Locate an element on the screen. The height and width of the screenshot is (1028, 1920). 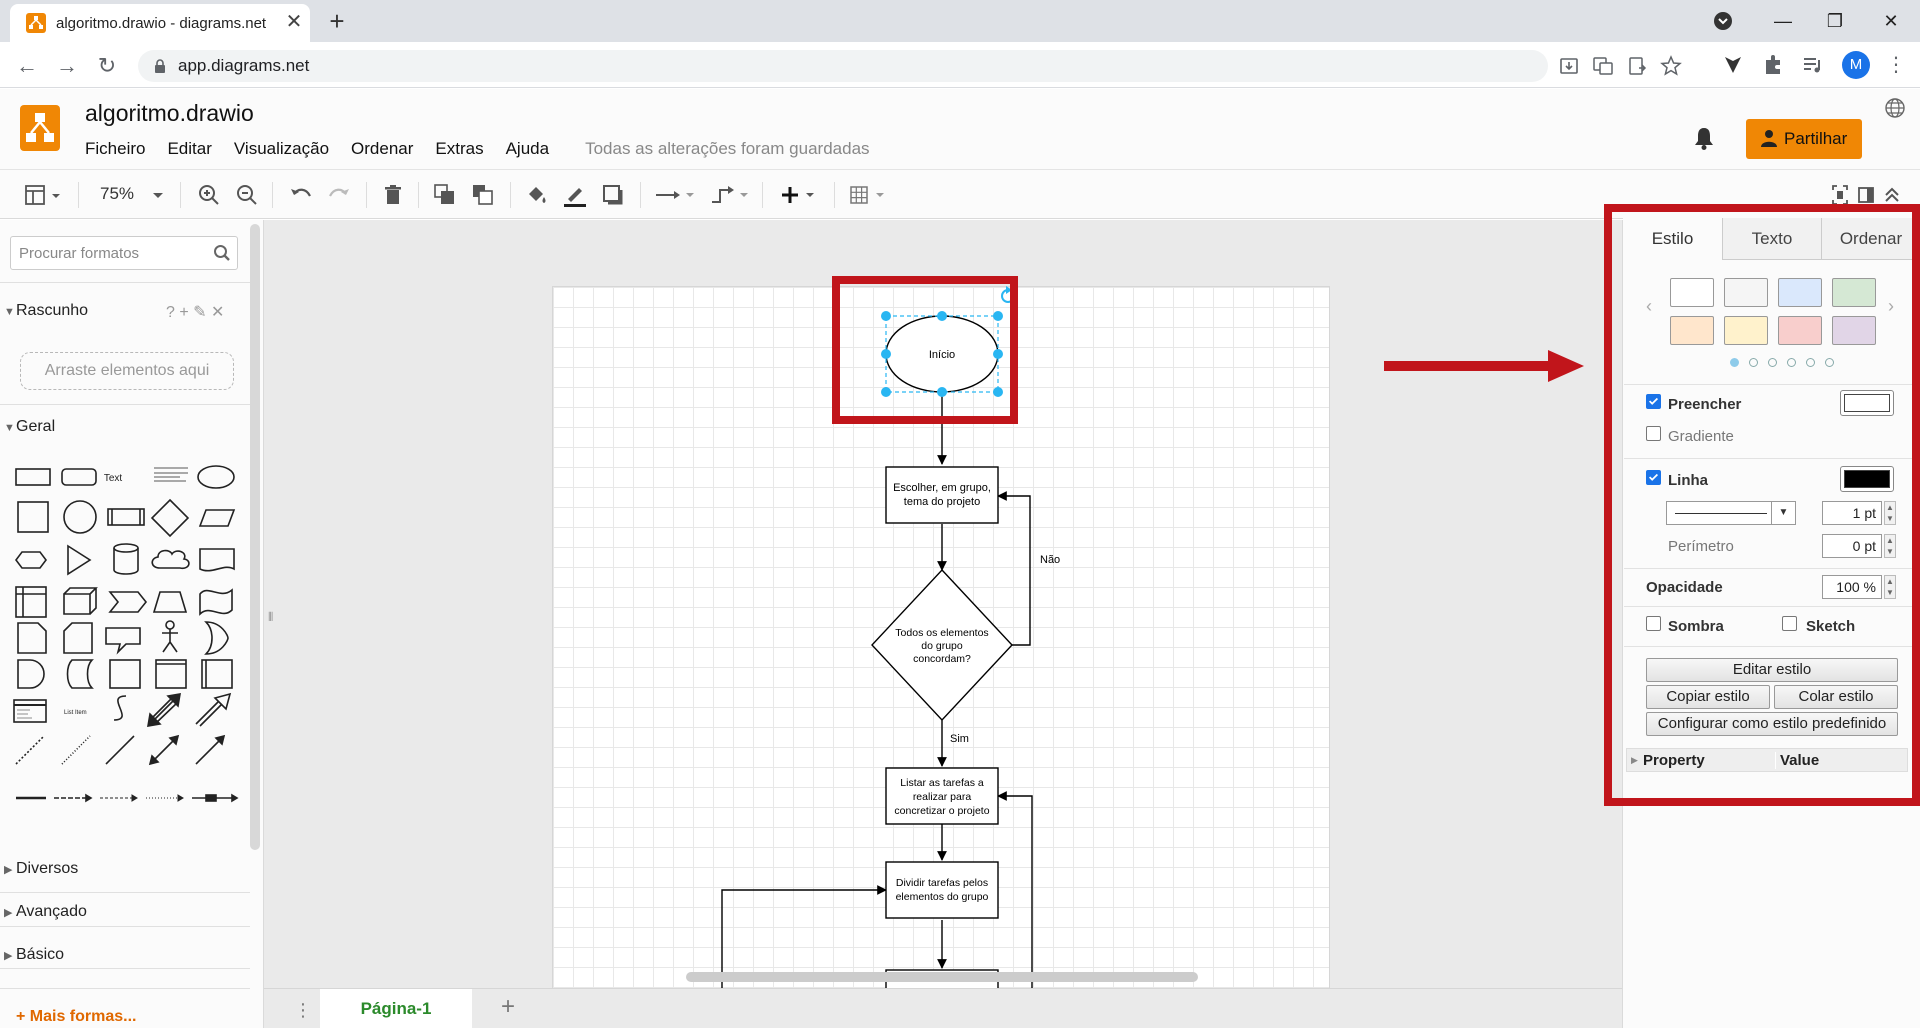
section-avancado: ▶ Avançado is located at coordinates (45, 912).